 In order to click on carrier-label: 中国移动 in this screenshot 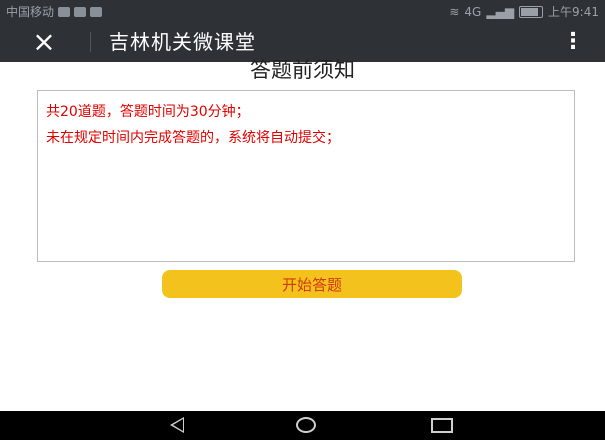, I will do `click(30, 12)`.